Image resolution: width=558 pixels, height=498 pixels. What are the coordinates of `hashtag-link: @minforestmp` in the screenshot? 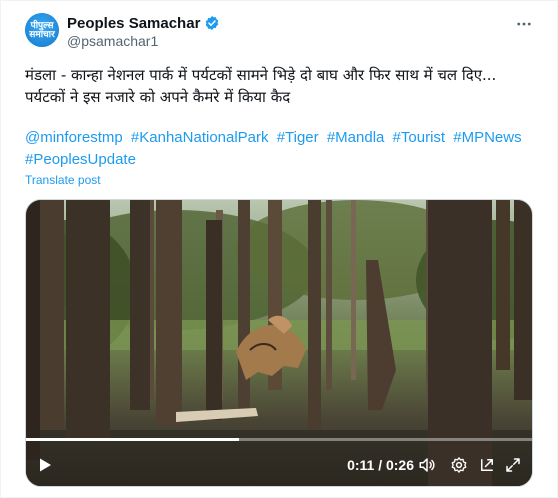 It's located at (74, 137).